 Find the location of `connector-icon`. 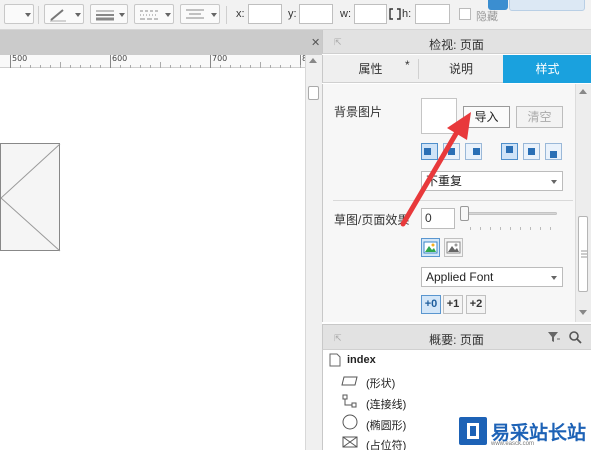

connector-icon is located at coordinates (349, 401).